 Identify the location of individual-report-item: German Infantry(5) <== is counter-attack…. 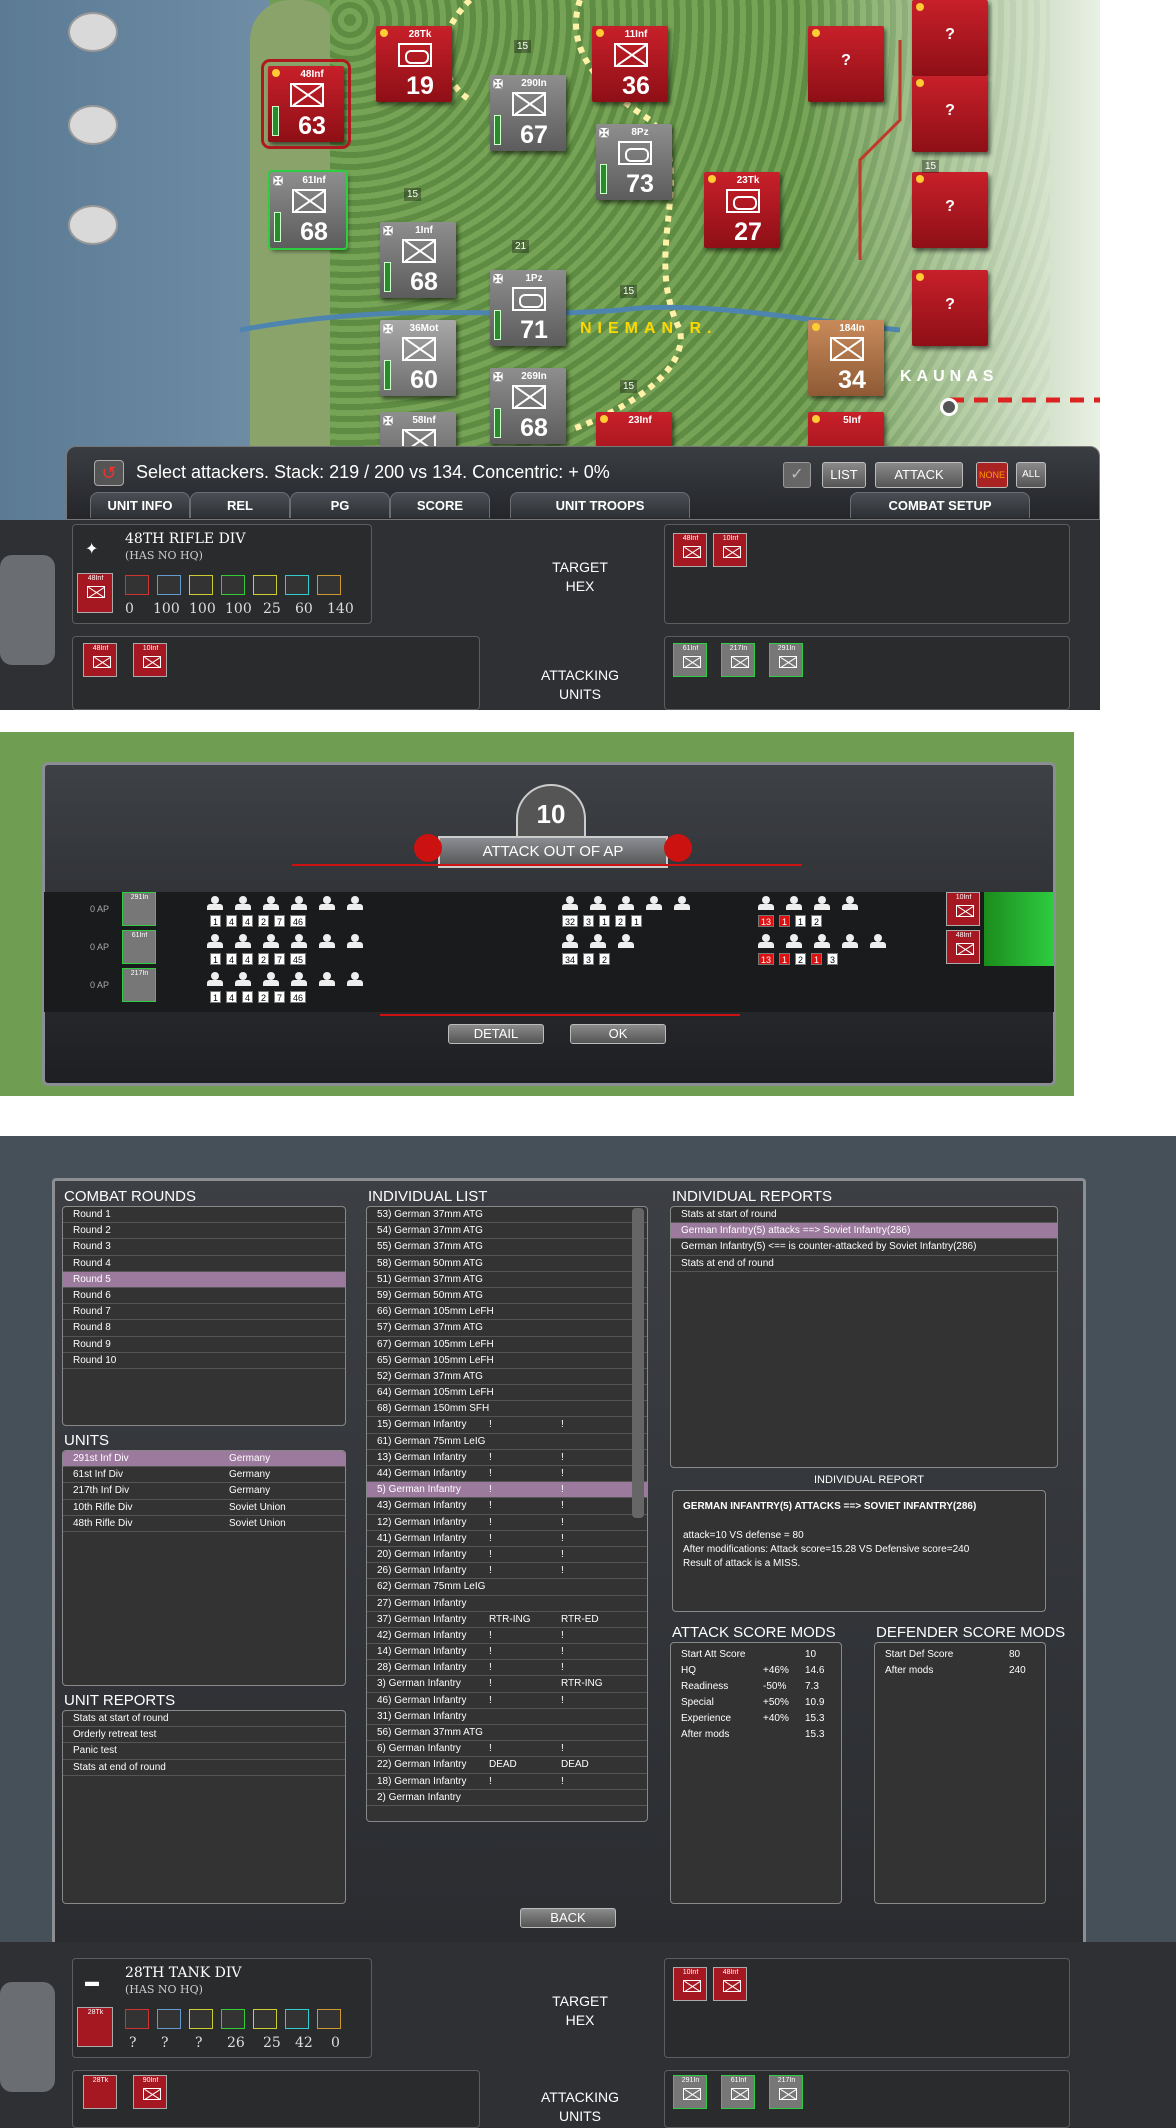
(864, 1247).